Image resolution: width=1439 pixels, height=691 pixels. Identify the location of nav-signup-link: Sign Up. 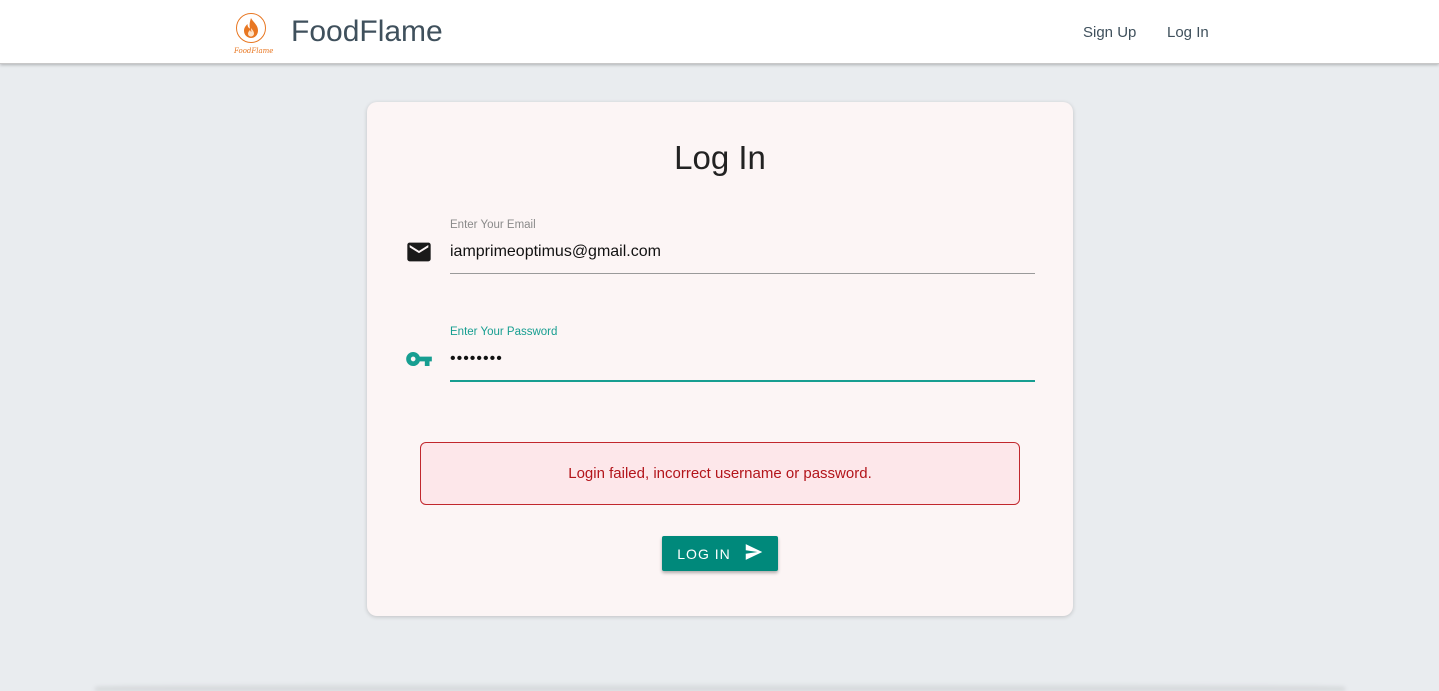
(1109, 33).